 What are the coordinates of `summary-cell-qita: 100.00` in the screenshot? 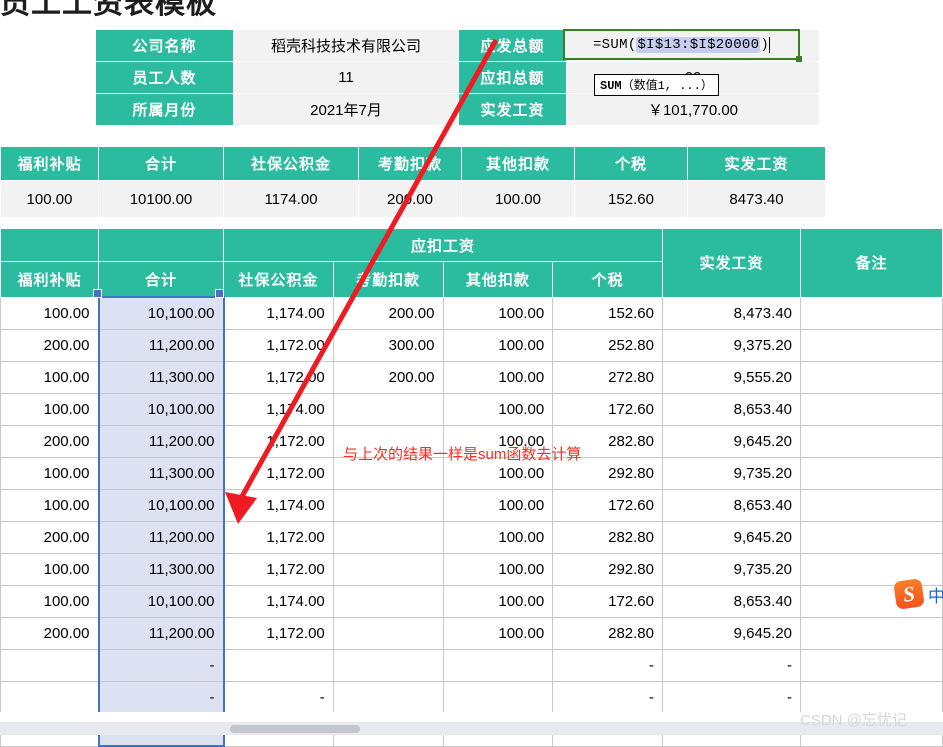 It's located at (518, 199).